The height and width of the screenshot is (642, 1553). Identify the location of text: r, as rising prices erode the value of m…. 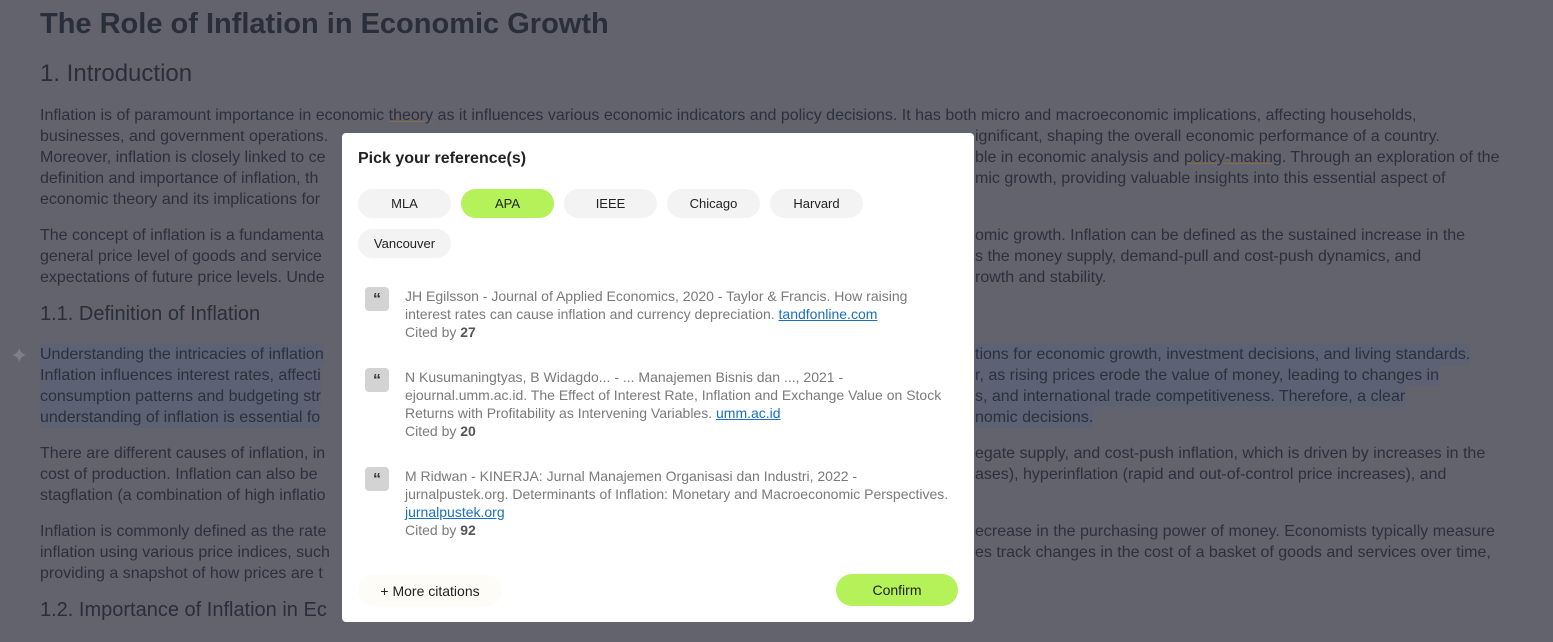
(1207, 375).